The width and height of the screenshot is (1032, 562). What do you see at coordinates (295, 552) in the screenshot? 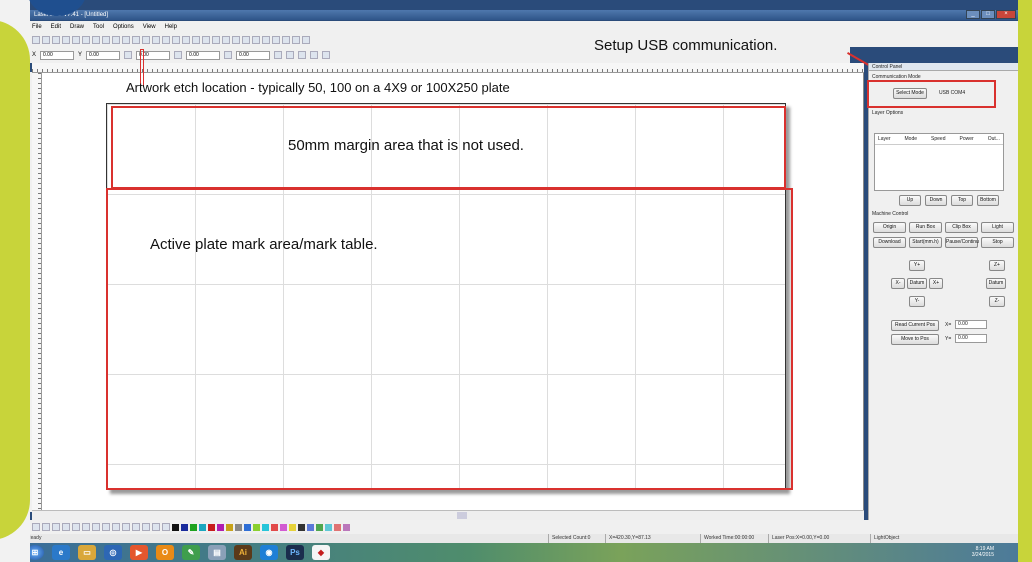
I see `photoshop-icon: Ps` at bounding box center [295, 552].